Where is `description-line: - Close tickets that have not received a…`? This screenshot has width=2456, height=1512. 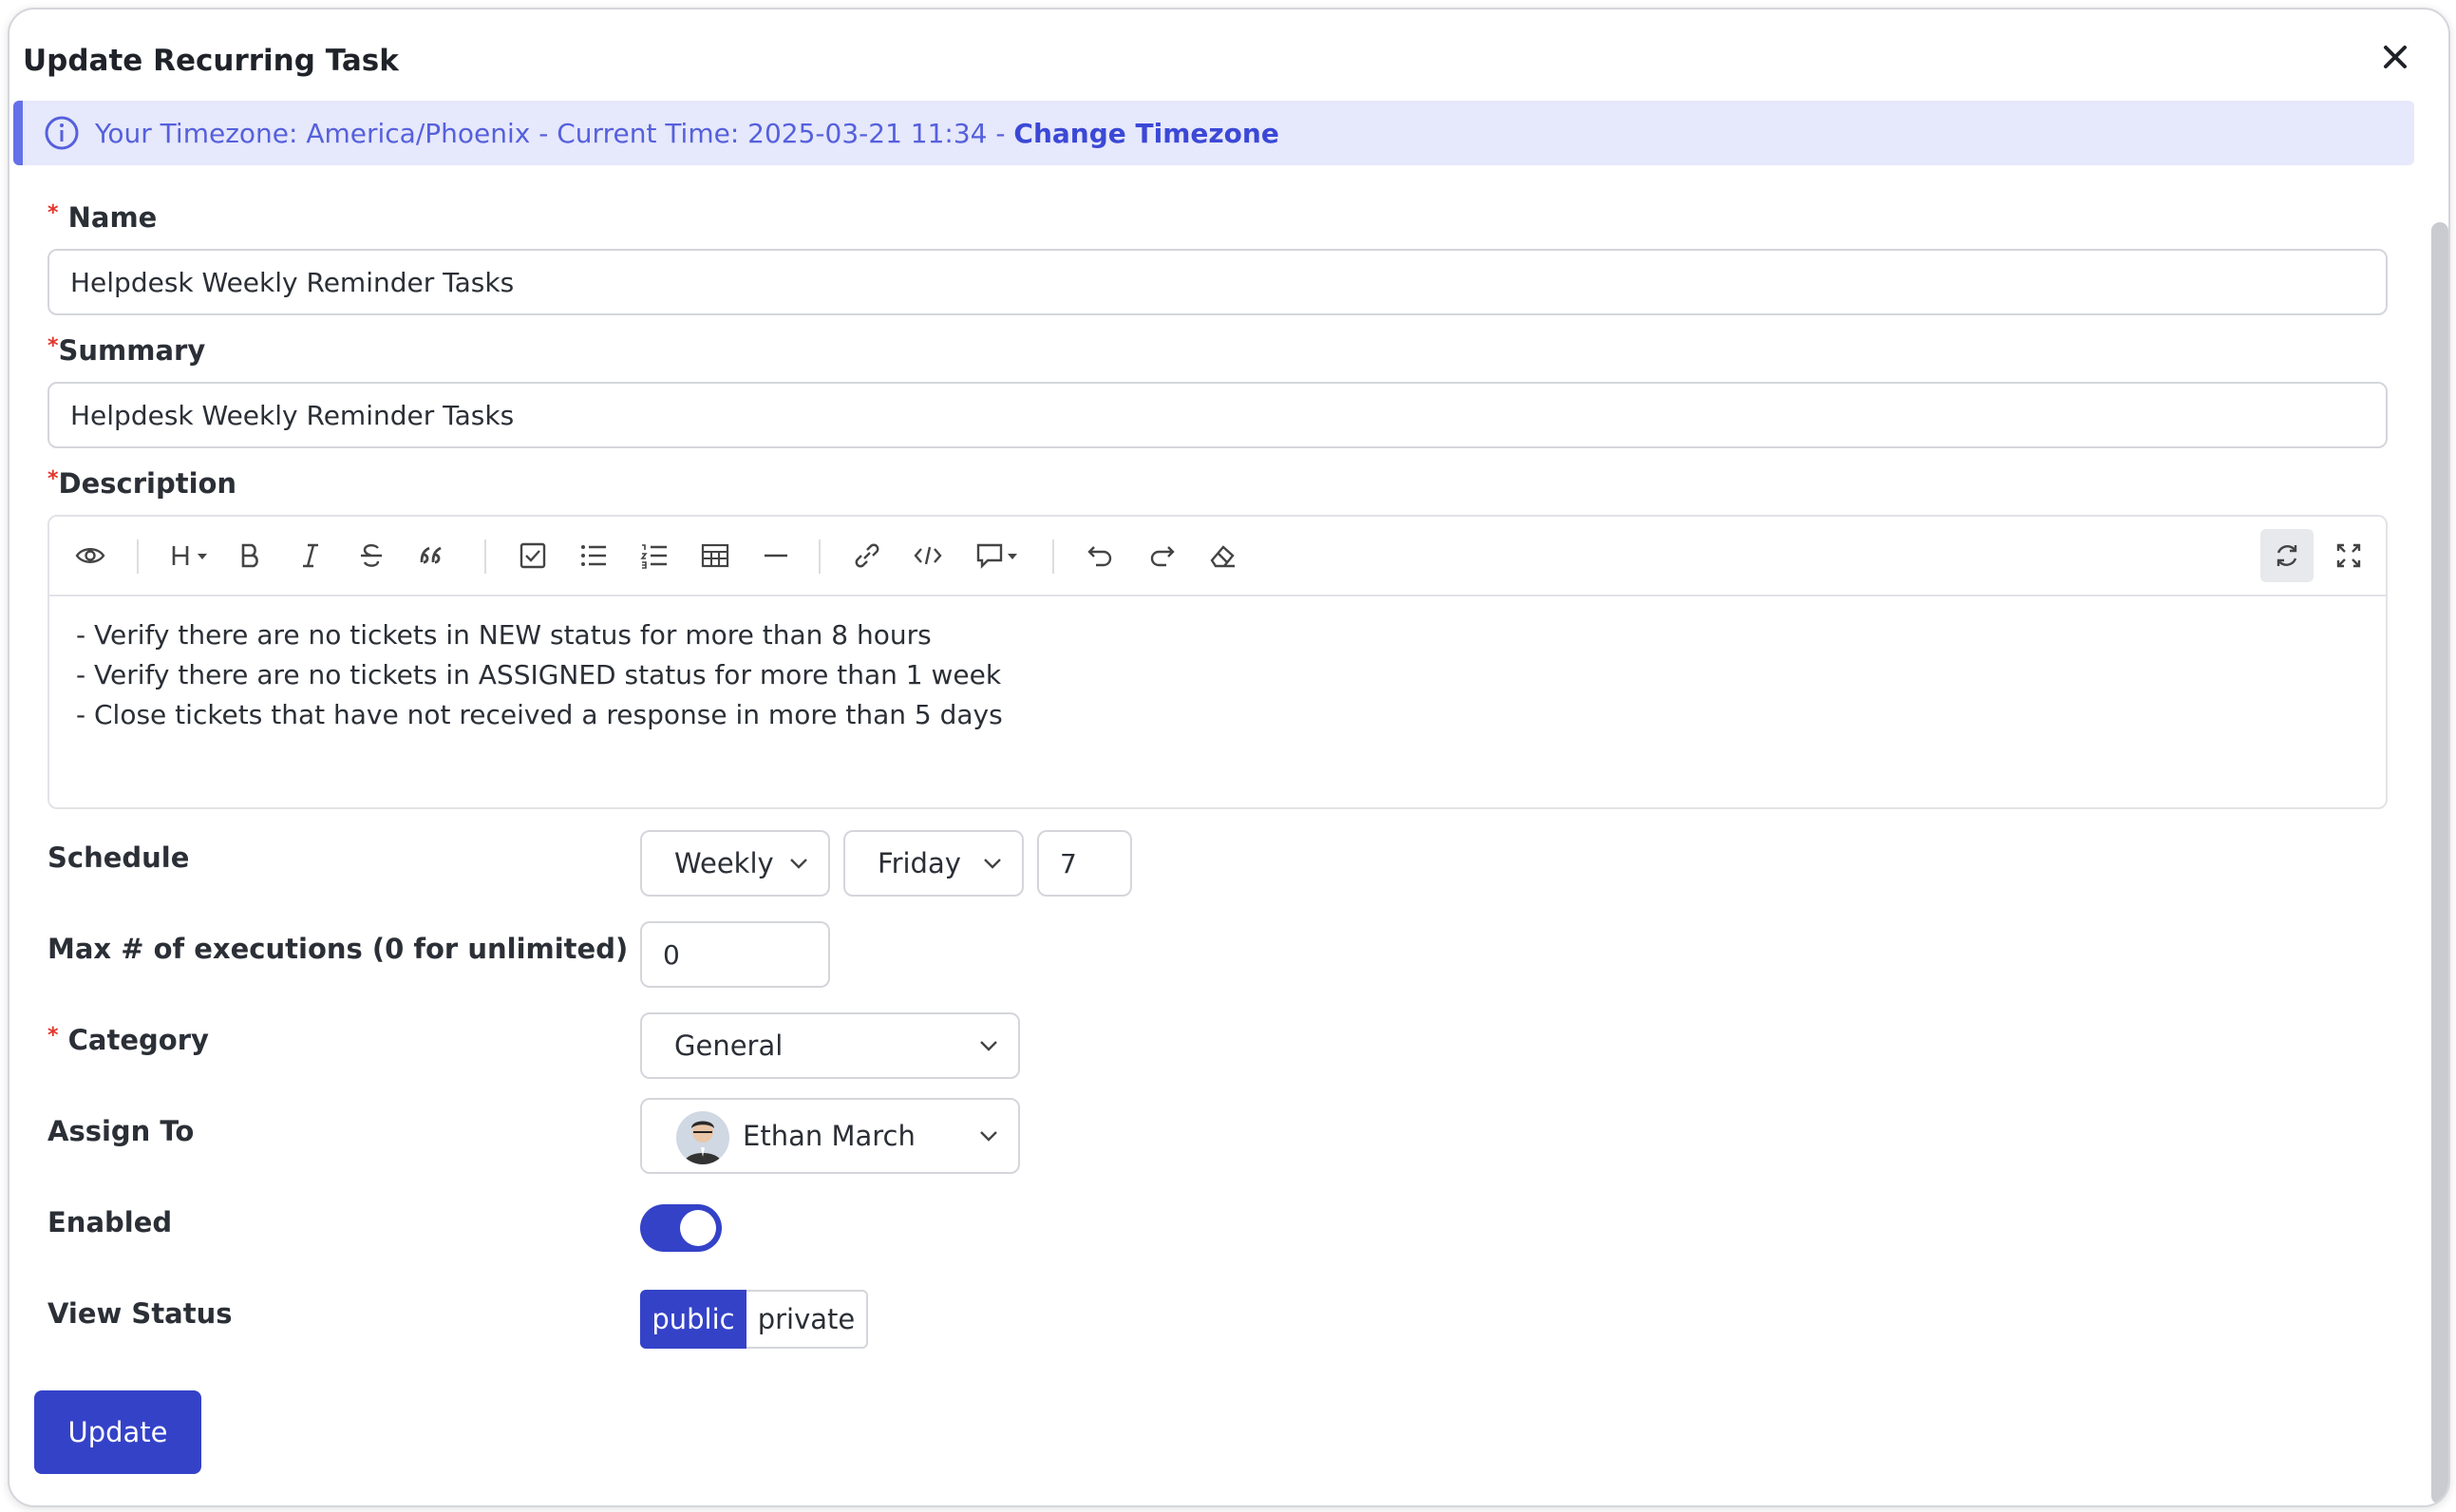
description-line: - Close tickets that have not received a… is located at coordinates (539, 715).